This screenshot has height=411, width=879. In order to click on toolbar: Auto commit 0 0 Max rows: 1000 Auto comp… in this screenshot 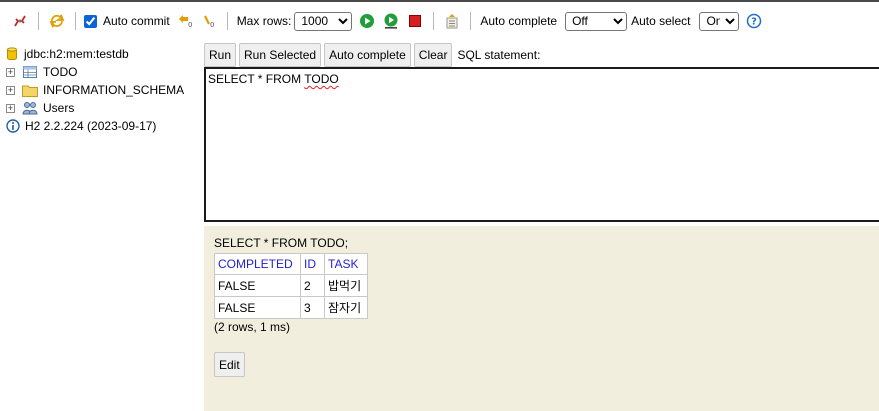, I will do `click(439, 20)`.